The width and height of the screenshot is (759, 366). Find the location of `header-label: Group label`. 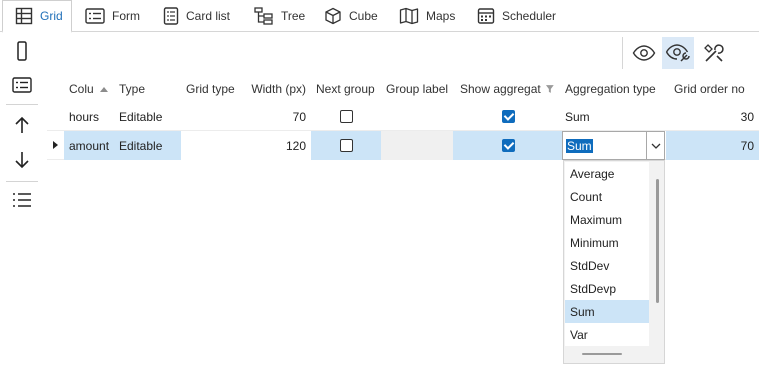

header-label: Group label is located at coordinates (417, 89).